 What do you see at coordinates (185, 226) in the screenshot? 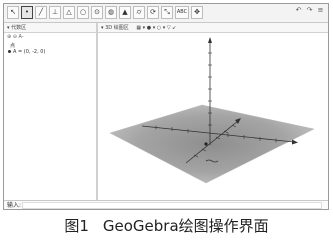
I see `caption-text: GeoGebra绘图操作界面` at bounding box center [185, 226].